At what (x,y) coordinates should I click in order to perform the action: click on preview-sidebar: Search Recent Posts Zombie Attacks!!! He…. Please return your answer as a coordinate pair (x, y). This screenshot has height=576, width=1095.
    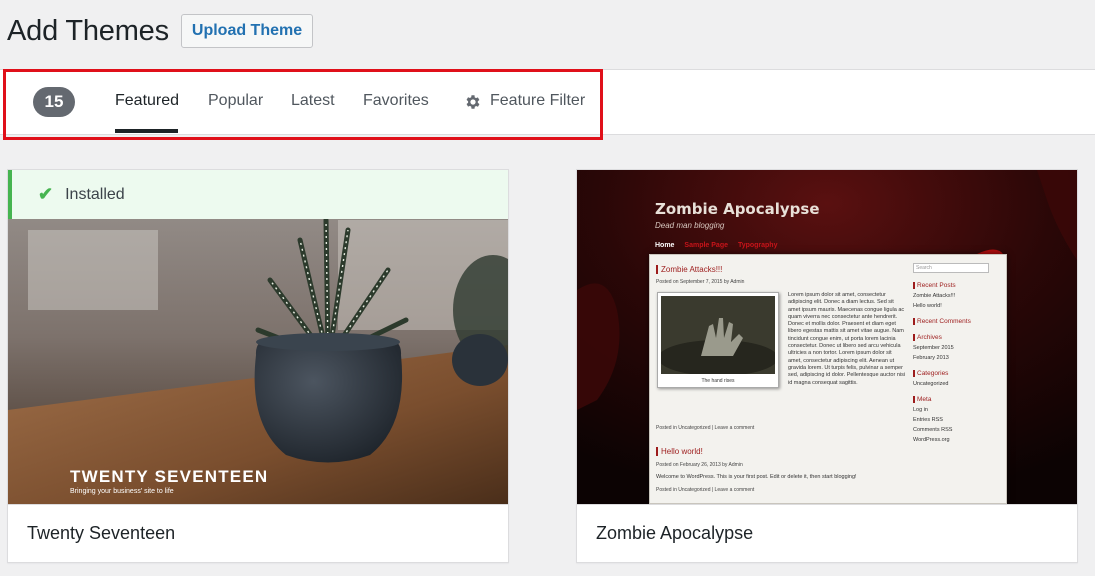
    Looking at the image, I should click on (958, 353).